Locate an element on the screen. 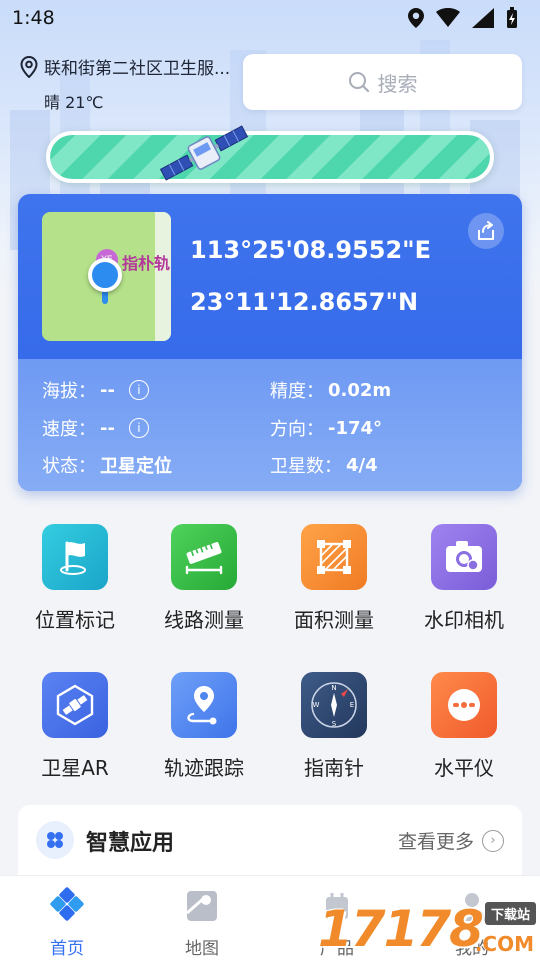 This screenshot has width=540, height=960. tool-watermark-camera: 水印相机 is located at coordinates (464, 578).